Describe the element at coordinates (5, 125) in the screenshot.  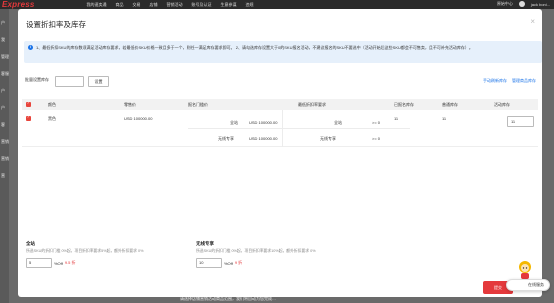
I see `sidebar-label: 客` at that location.